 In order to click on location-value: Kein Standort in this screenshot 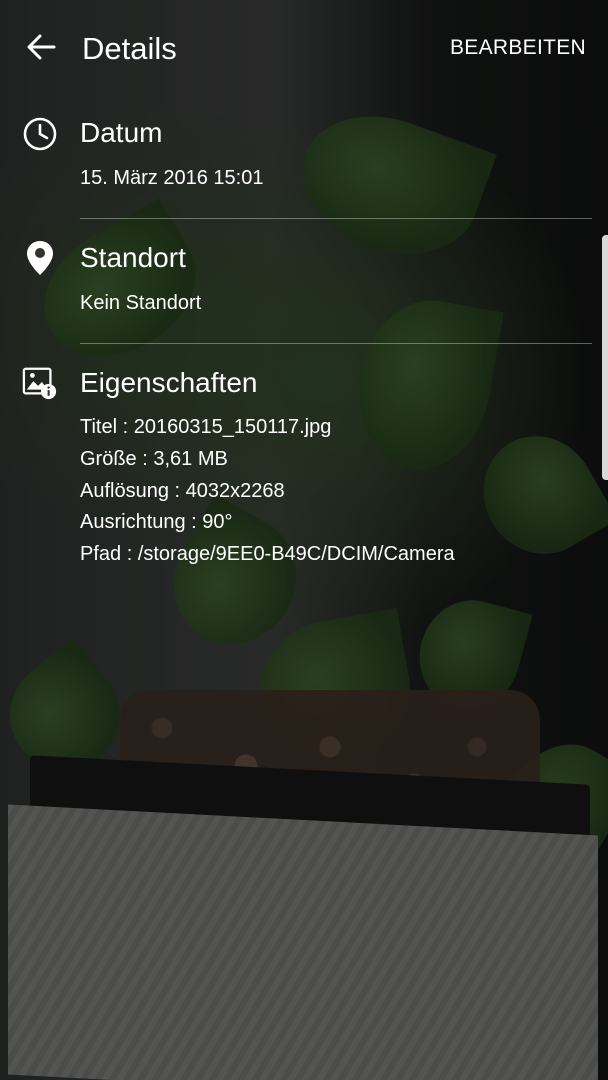, I will do `click(141, 303)`.